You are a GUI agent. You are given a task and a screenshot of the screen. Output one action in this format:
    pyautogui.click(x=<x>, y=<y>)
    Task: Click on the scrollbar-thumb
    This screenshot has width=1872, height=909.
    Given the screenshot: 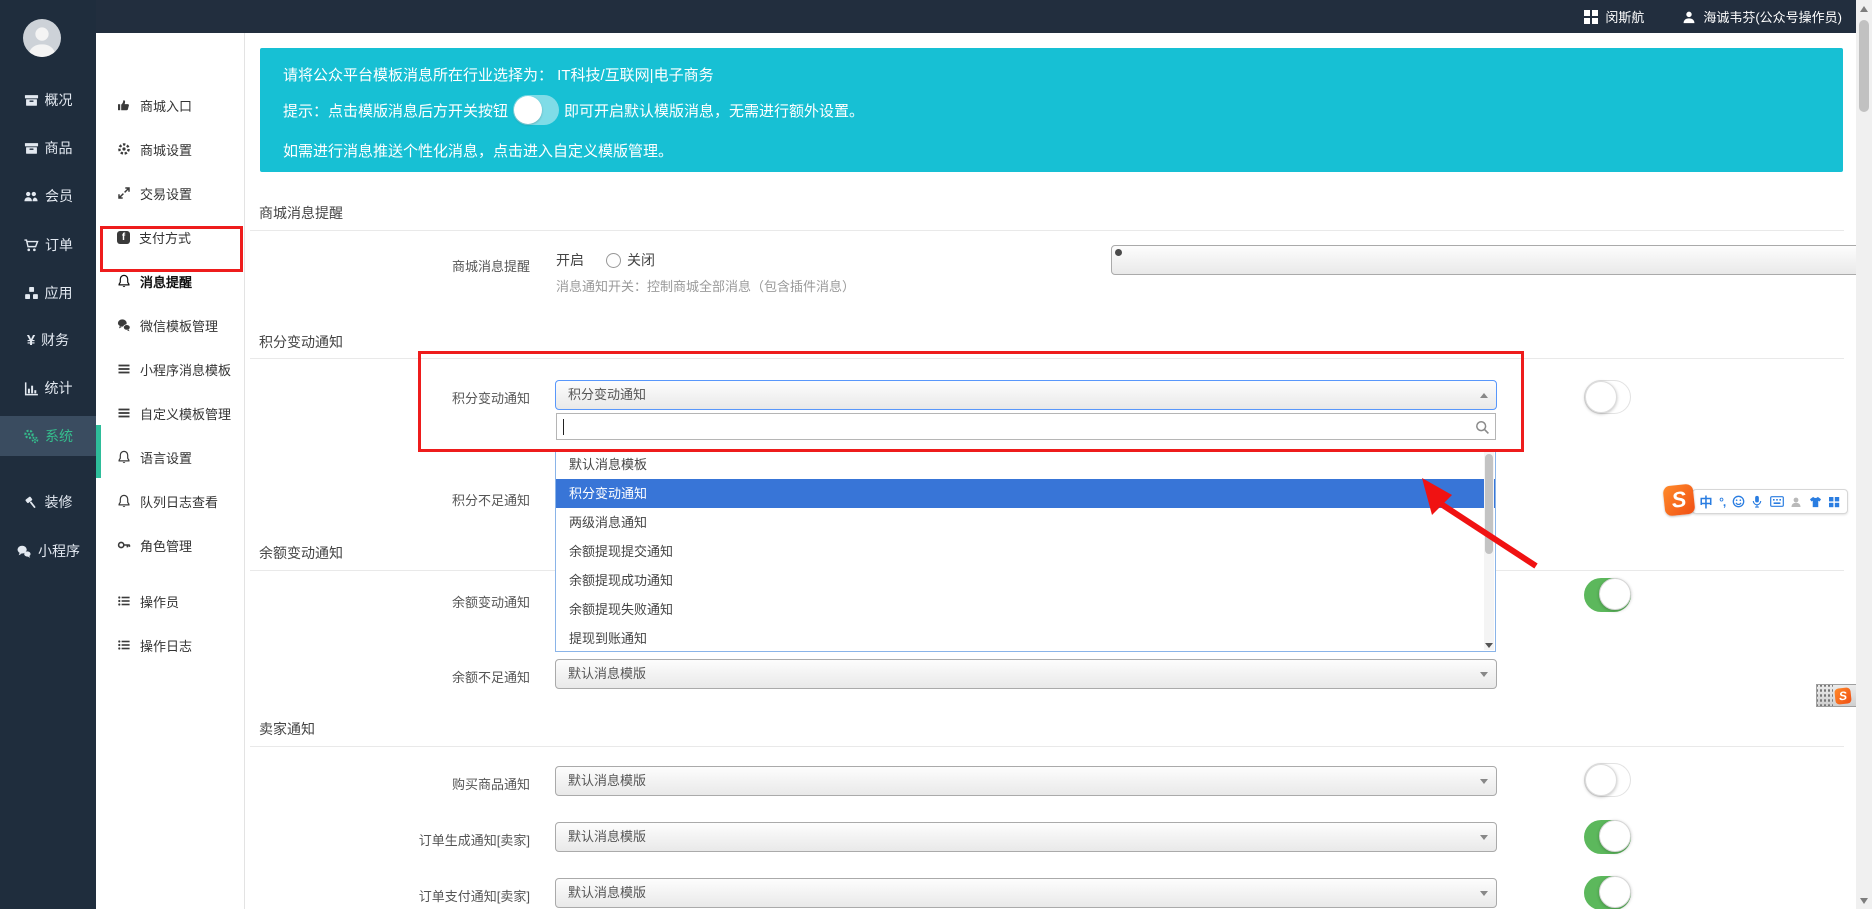 What is the action you would take?
    pyautogui.click(x=1864, y=66)
    